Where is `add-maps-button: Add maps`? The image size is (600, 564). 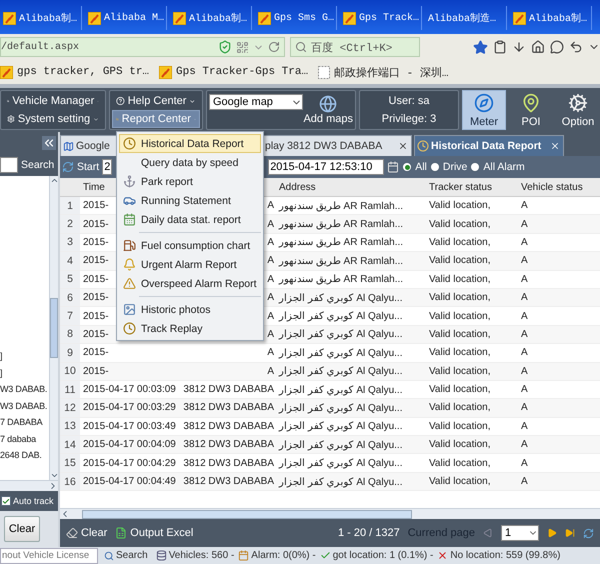 add-maps-button: Add maps is located at coordinates (328, 110).